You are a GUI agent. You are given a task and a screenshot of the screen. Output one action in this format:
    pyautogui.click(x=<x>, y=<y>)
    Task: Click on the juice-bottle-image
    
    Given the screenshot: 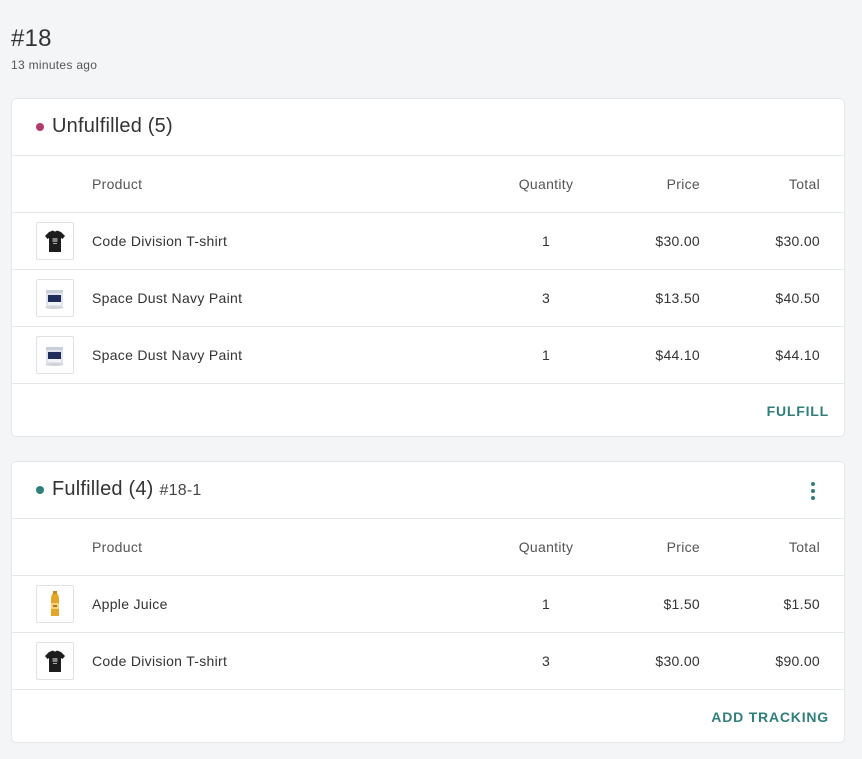 What is the action you would take?
    pyautogui.click(x=55, y=604)
    